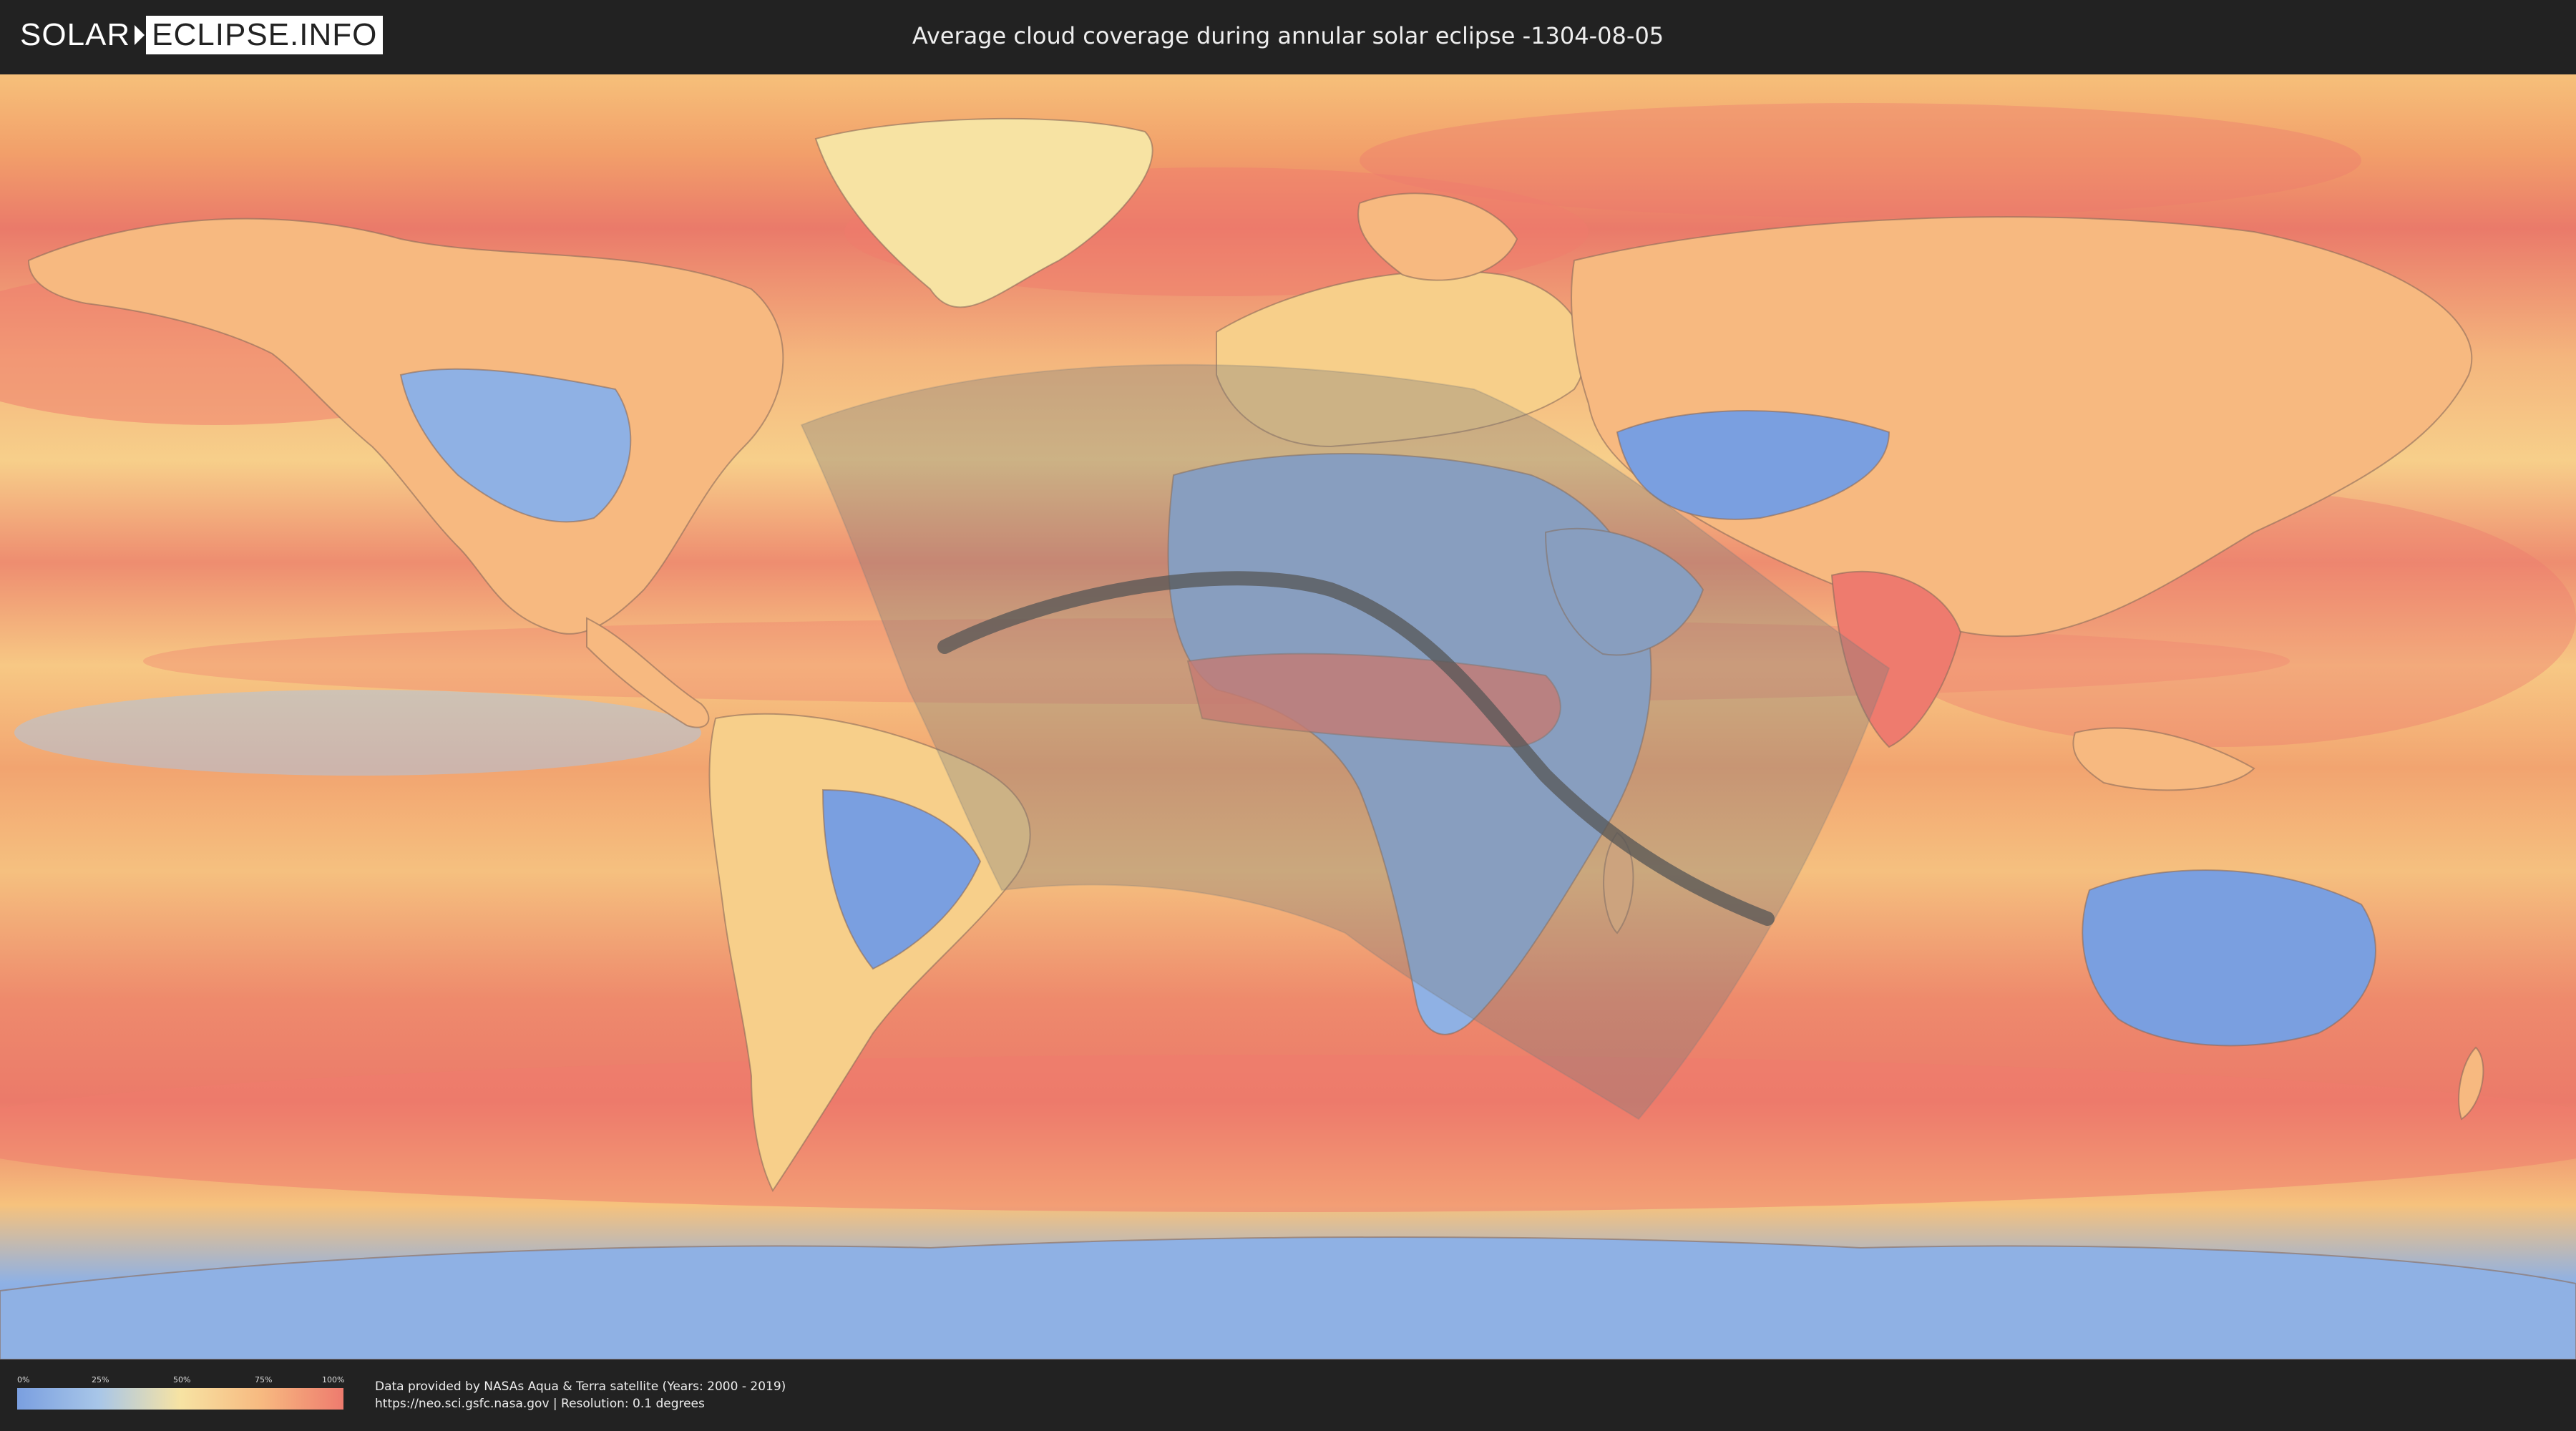 The height and width of the screenshot is (1431, 2576). What do you see at coordinates (100, 1379) in the screenshot?
I see `legend-tick-25: 25%` at bounding box center [100, 1379].